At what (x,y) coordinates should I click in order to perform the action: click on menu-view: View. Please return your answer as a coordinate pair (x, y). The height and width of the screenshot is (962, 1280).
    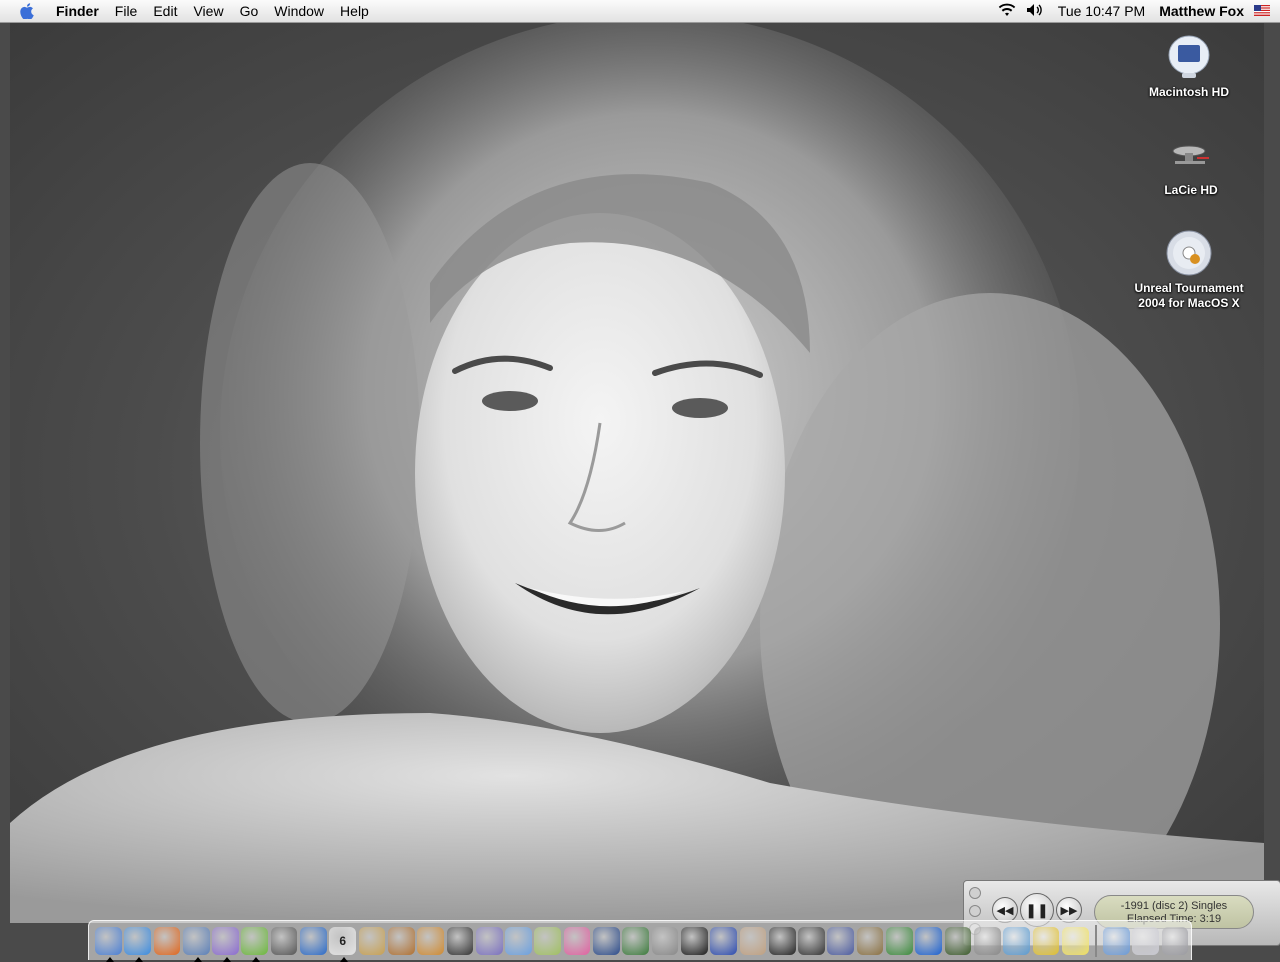
    Looking at the image, I should click on (208, 11).